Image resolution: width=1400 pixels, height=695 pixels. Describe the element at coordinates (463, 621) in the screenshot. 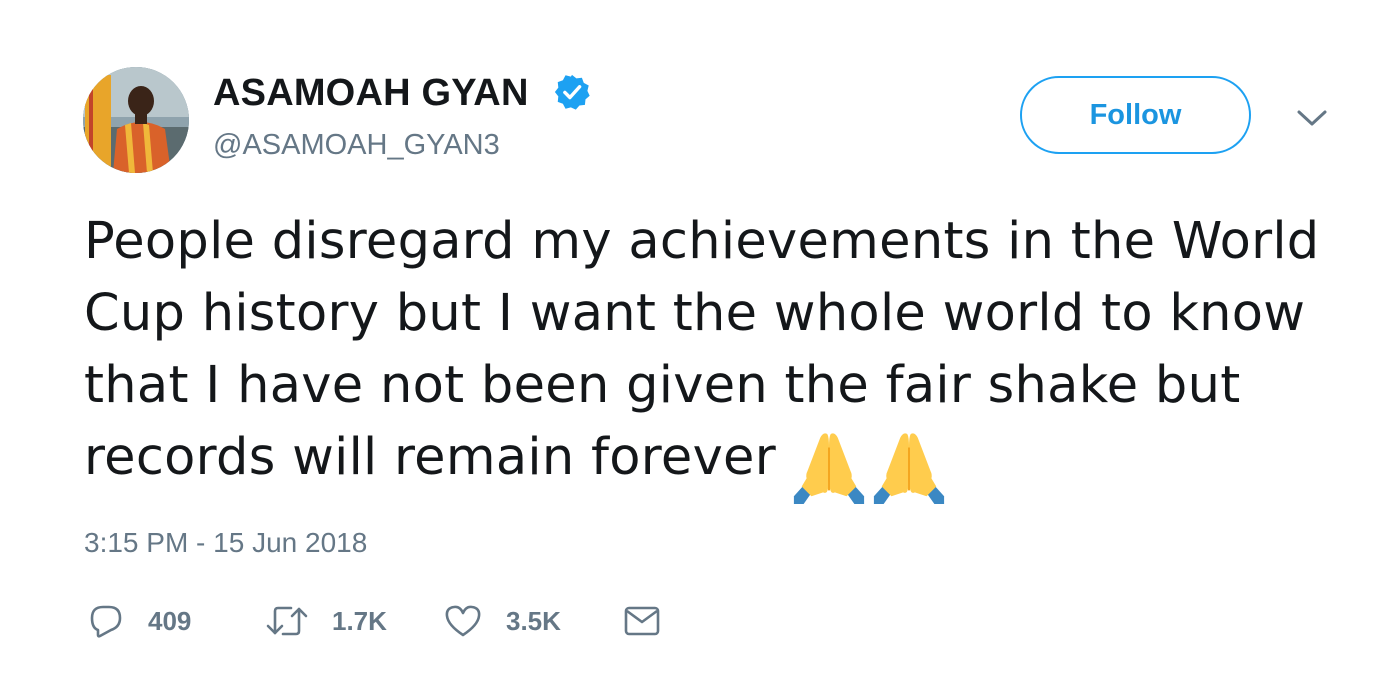

I see `heart-icon` at that location.